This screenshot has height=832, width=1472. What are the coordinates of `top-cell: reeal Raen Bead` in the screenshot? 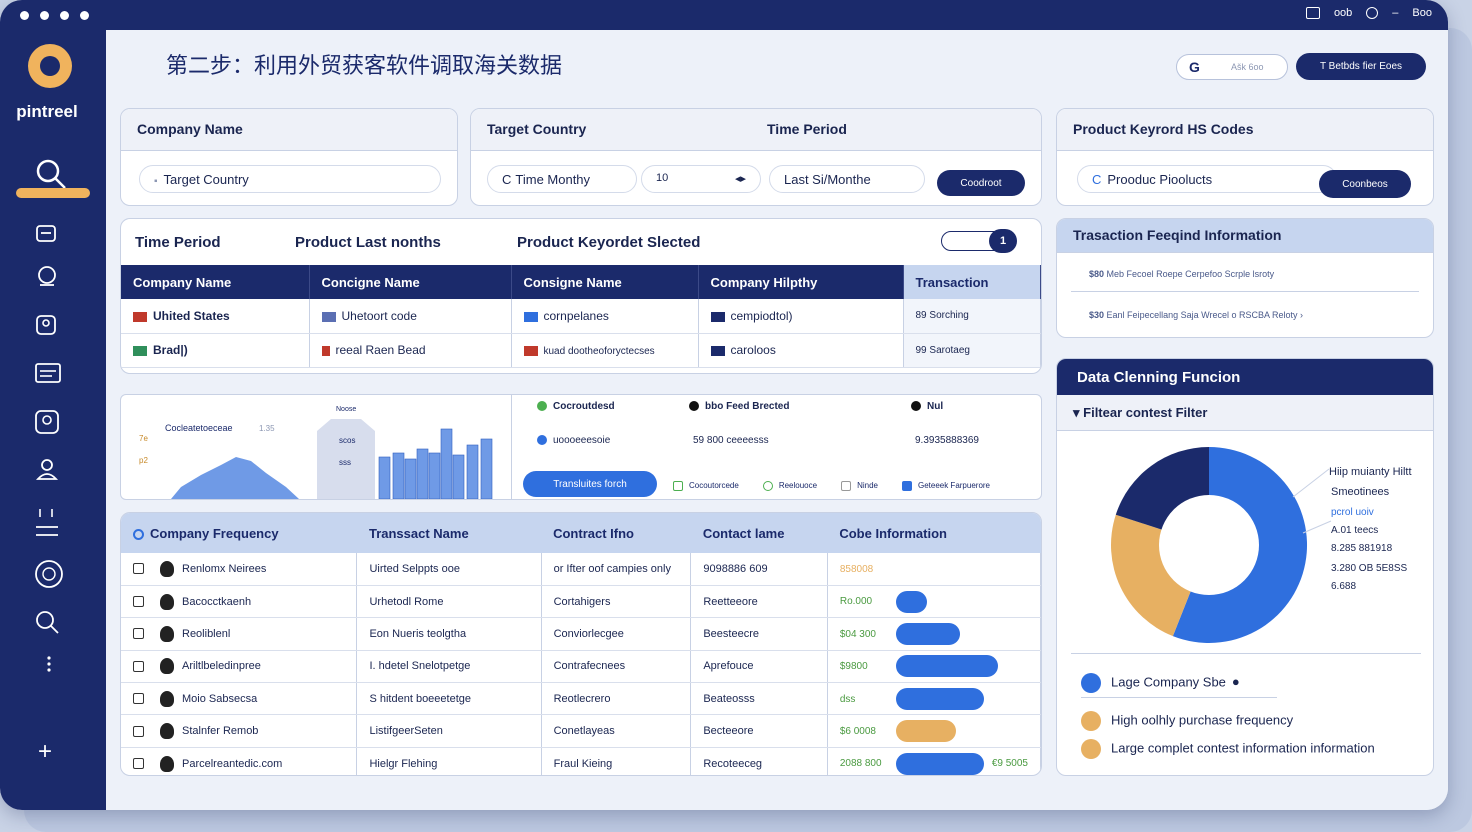 It's located at (380, 350).